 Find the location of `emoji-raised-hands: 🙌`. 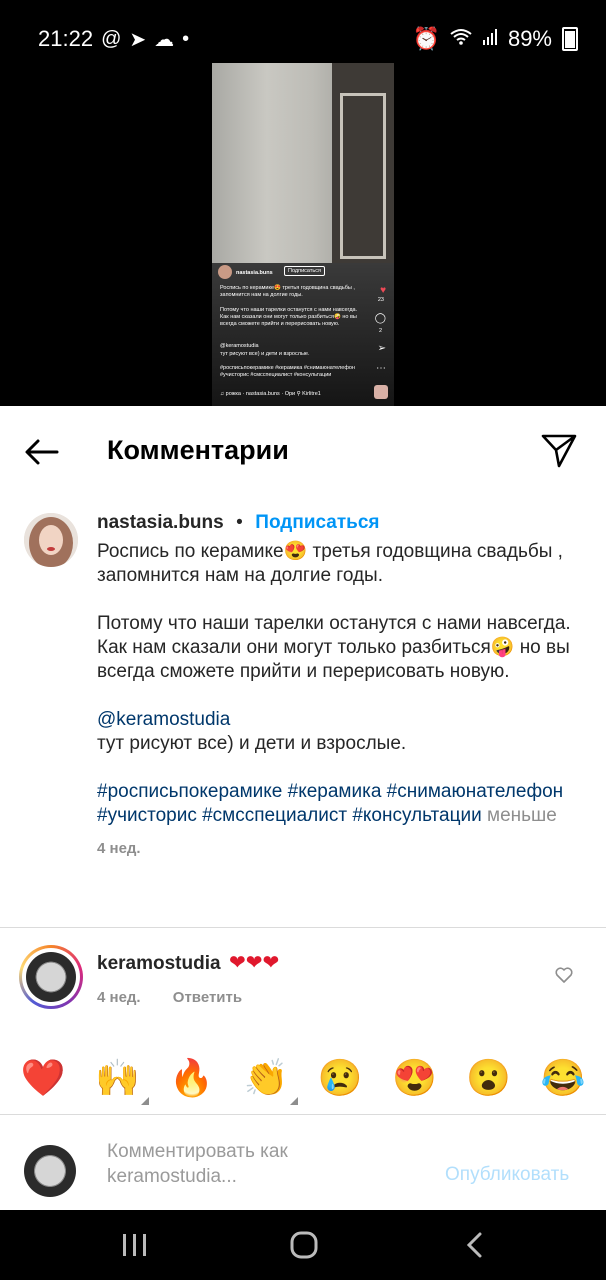

emoji-raised-hands: 🙌 is located at coordinates (119, 1081).